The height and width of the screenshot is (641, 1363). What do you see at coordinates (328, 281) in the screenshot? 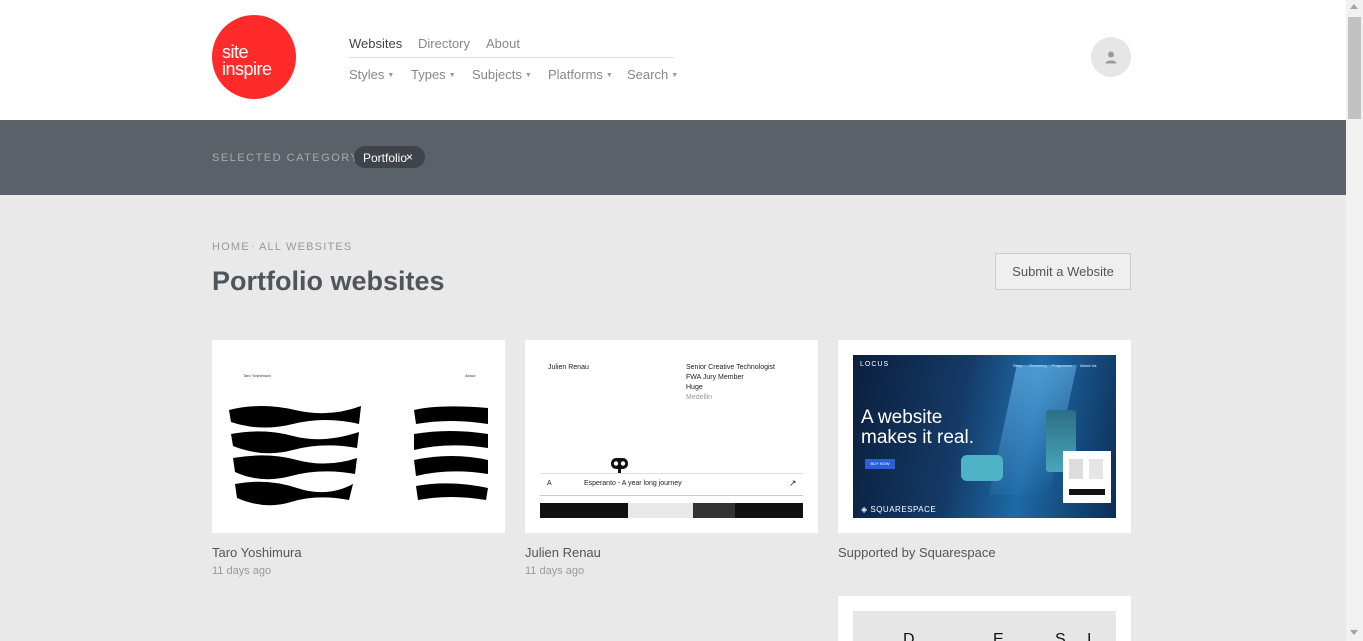
I see `page-title: Portfolio websites` at bounding box center [328, 281].